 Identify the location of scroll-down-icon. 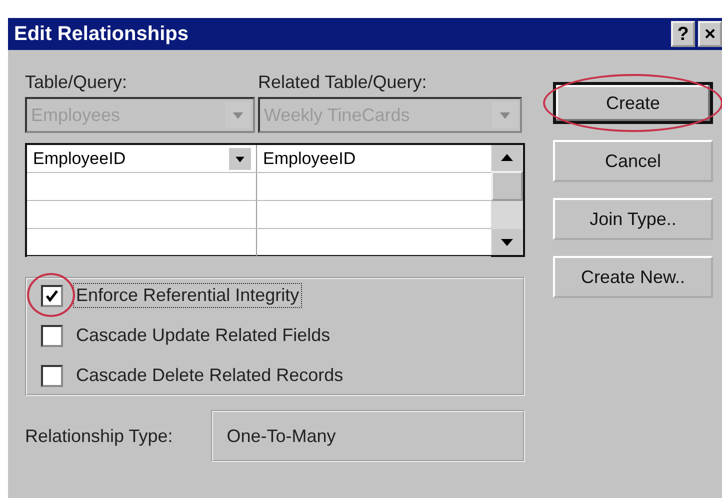
(507, 242).